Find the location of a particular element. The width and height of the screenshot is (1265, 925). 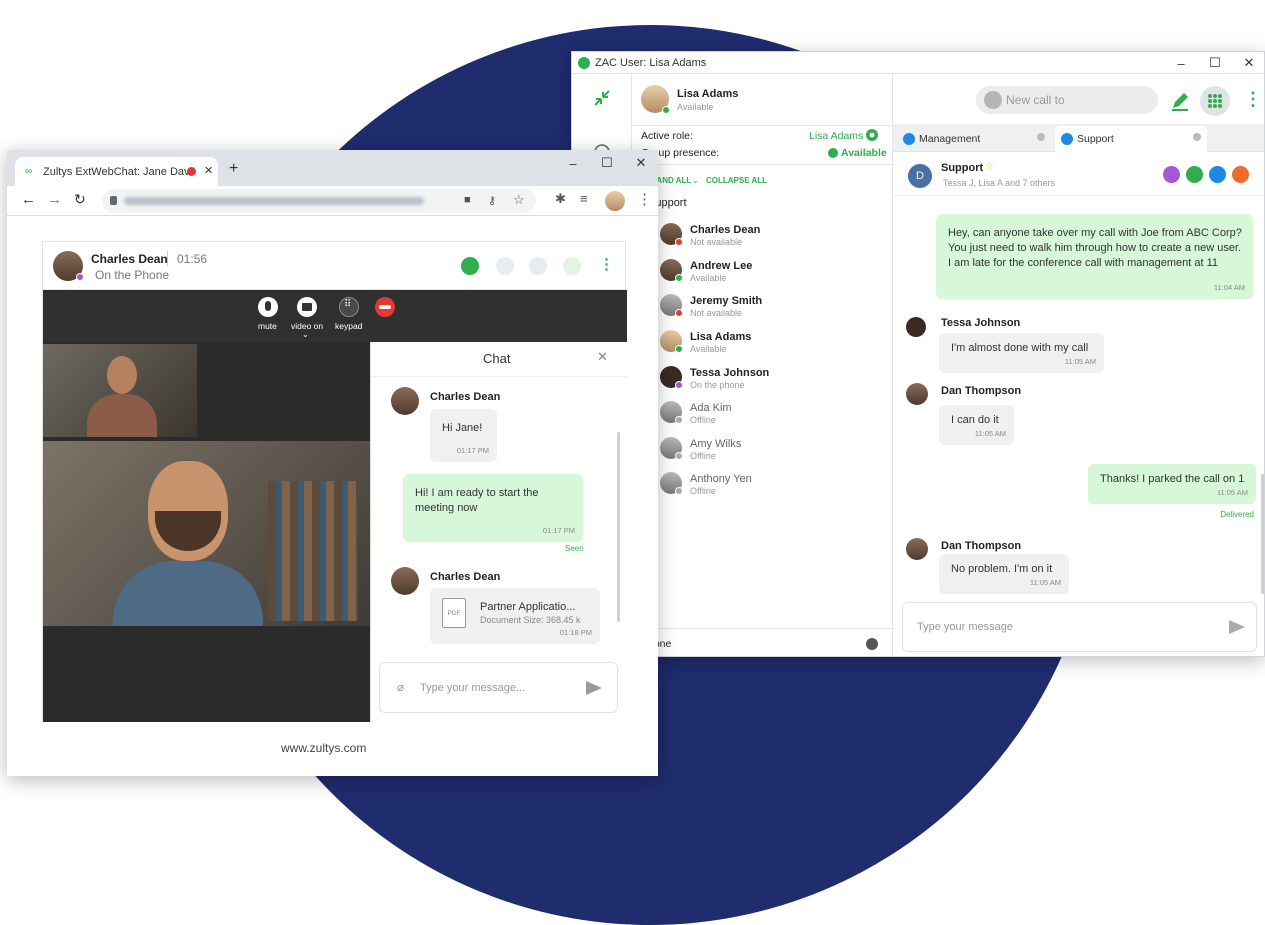

lock-icon is located at coordinates (1067, 139).